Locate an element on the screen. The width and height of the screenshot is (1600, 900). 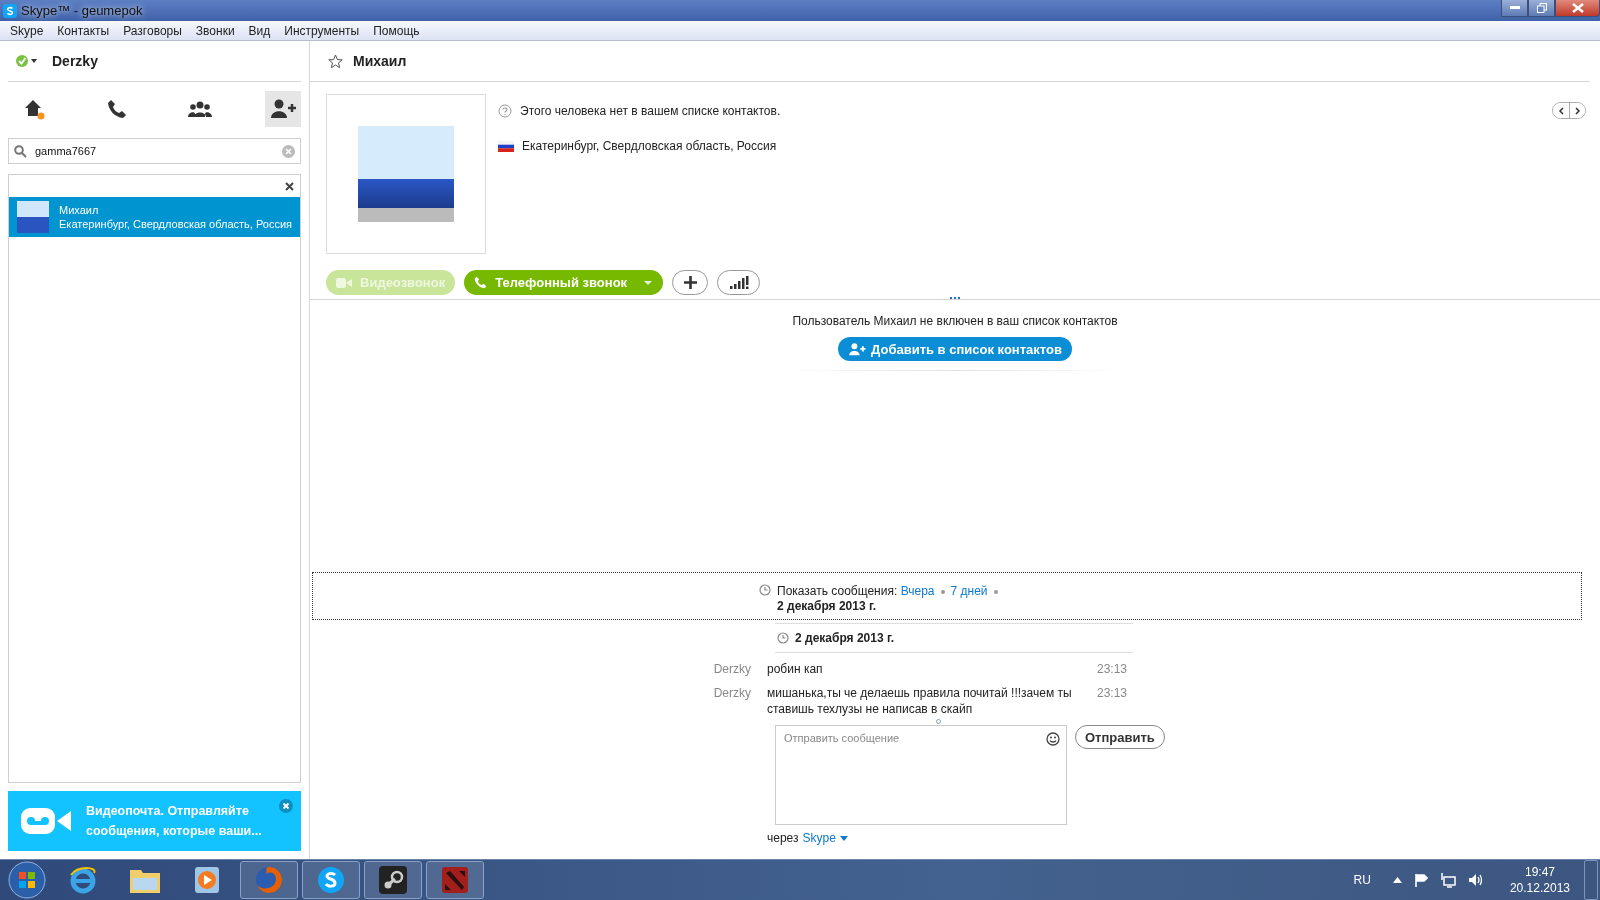
menu-item: Вид is located at coordinates (259, 30).